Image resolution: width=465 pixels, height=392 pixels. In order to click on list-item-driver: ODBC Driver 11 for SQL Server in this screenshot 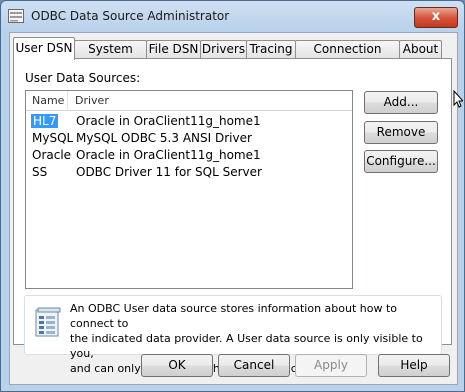, I will do `click(169, 172)`.